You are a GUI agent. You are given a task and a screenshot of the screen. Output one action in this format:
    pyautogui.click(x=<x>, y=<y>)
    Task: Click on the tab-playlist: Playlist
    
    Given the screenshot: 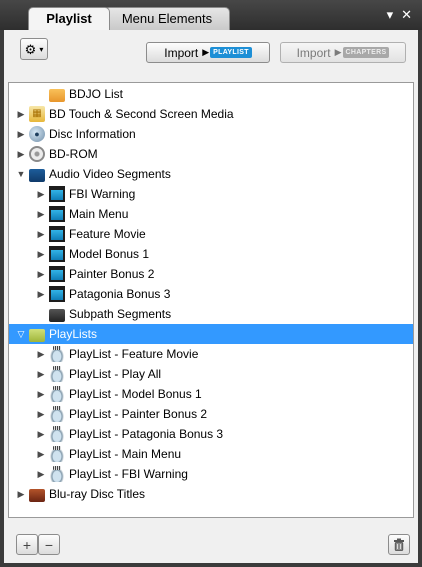 What is the action you would take?
    pyautogui.click(x=69, y=18)
    